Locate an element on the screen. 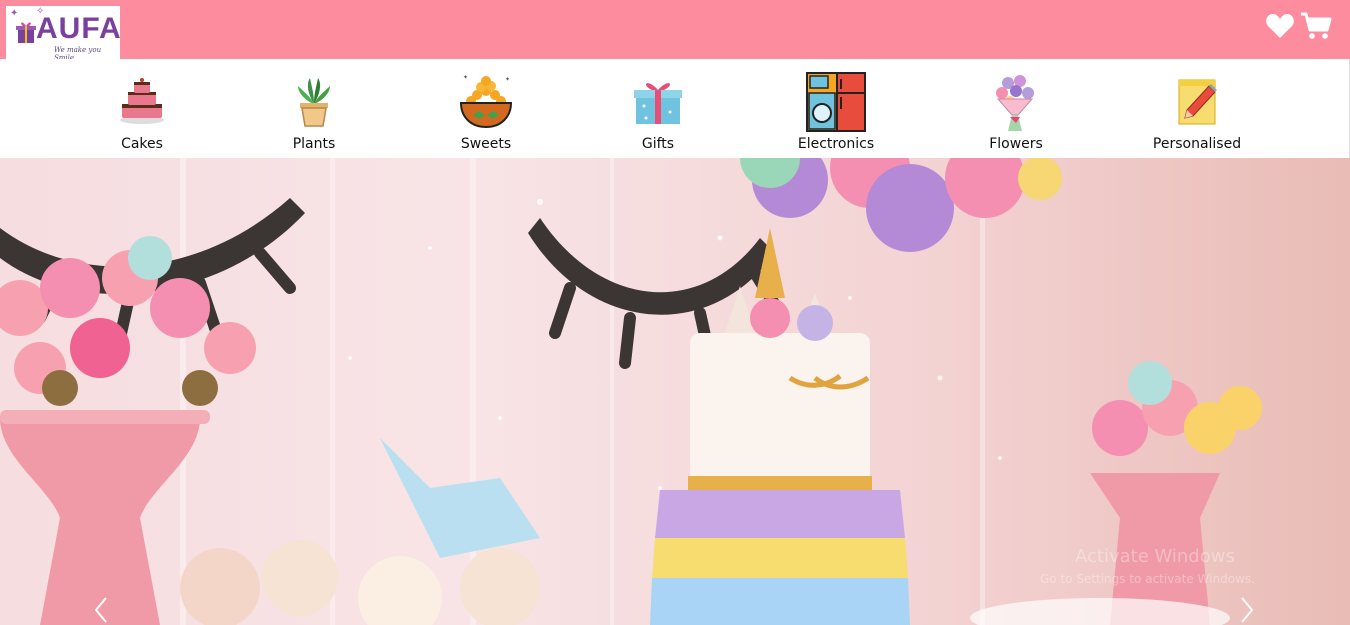 The width and height of the screenshot is (1350, 625). category-sweets: ✦ ✦ Sweets is located at coordinates (486, 108).